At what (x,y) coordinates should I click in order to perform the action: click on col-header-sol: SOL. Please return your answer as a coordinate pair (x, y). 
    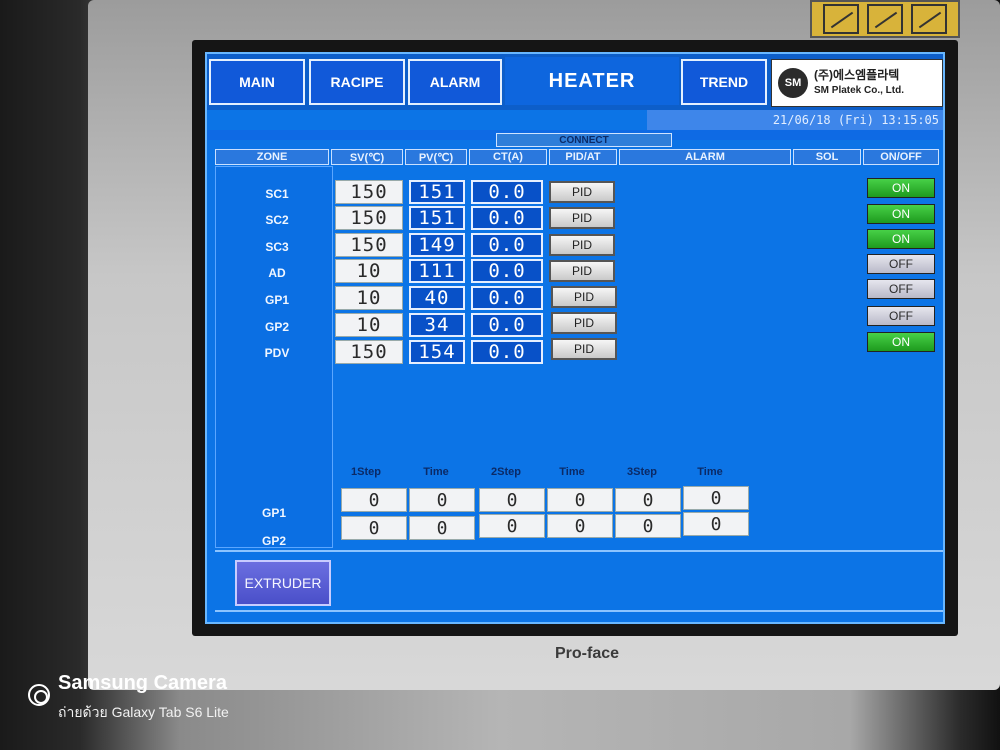
    Looking at the image, I should click on (827, 157).